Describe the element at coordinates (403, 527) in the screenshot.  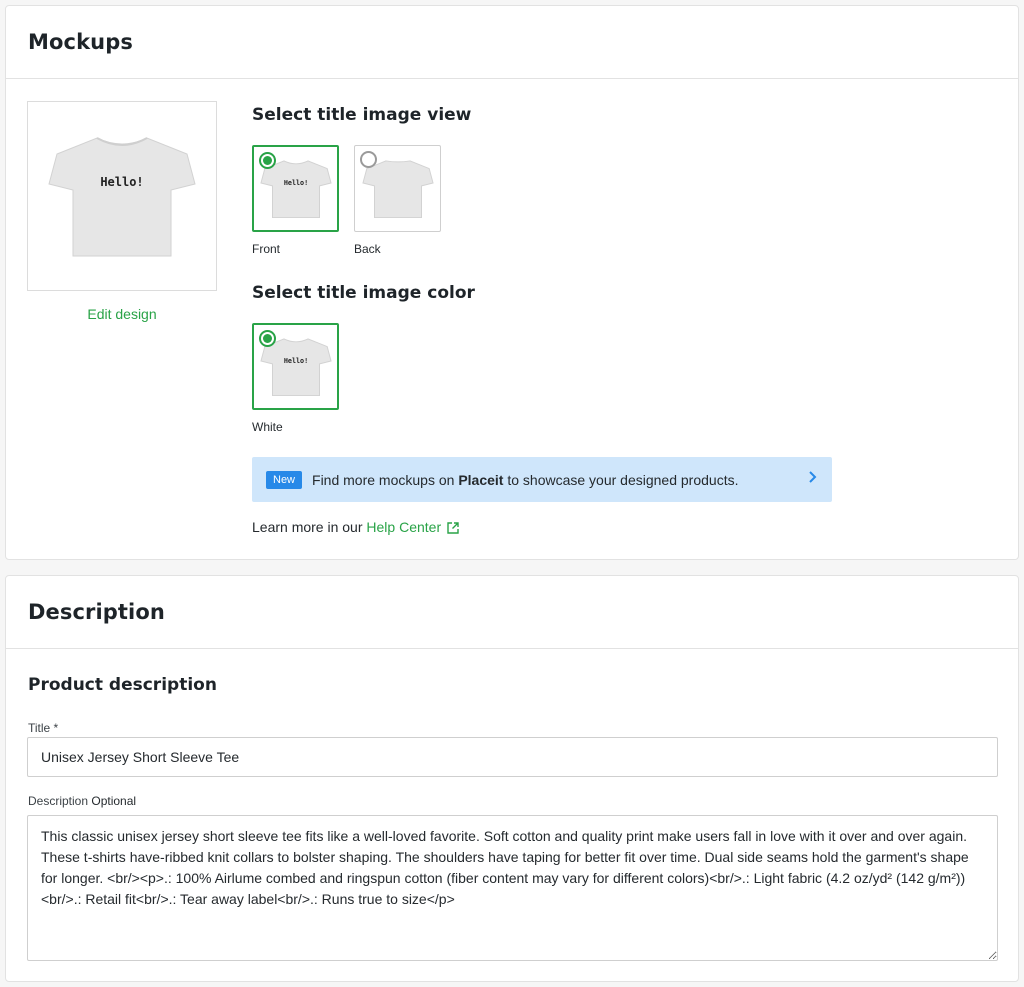
I see `help-center-link: Help Center` at that location.